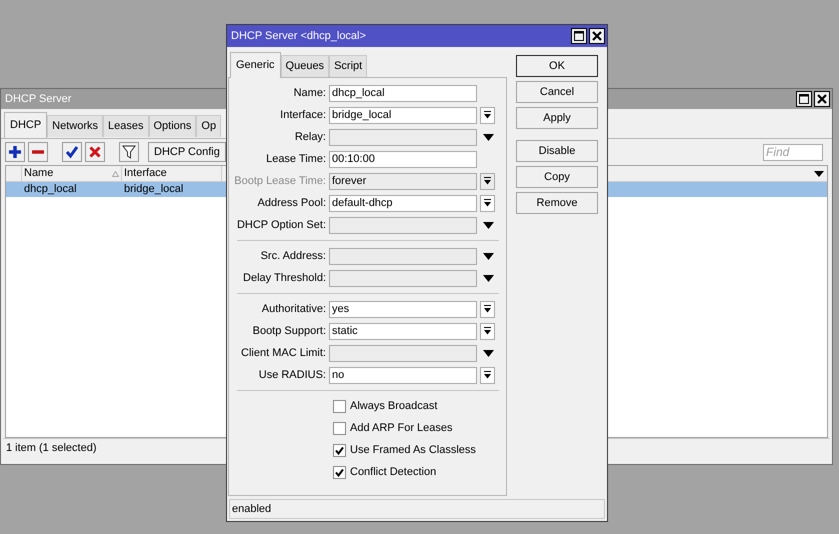 The width and height of the screenshot is (839, 534). What do you see at coordinates (401, 428) in the screenshot?
I see `checkbox-label: Add ARP For Leases` at bounding box center [401, 428].